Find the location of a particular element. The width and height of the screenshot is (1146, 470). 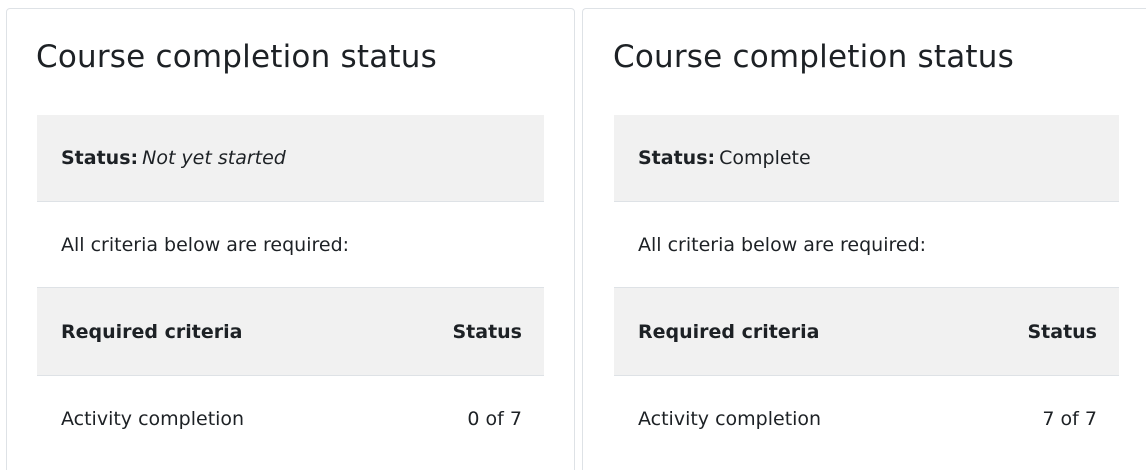

status-row: Status: Not yet started is located at coordinates (290, 158).